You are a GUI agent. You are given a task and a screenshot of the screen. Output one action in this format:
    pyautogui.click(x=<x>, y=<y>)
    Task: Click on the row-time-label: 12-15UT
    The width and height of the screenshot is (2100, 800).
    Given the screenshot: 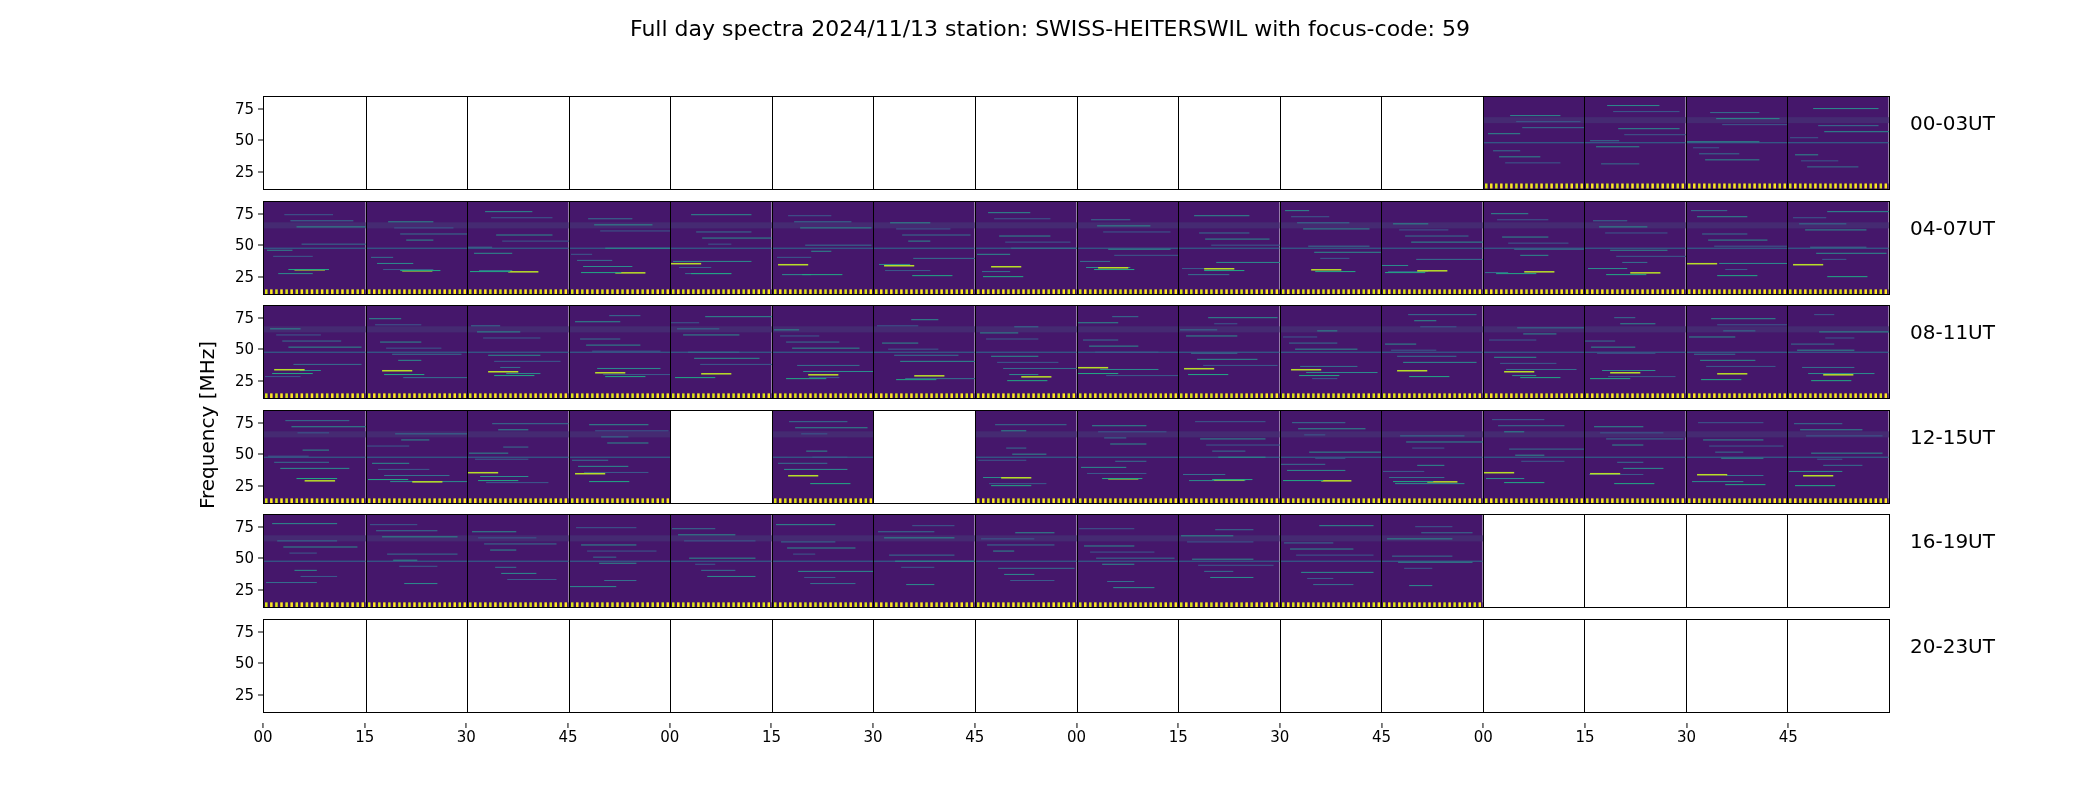 What is the action you would take?
    pyautogui.click(x=1952, y=436)
    